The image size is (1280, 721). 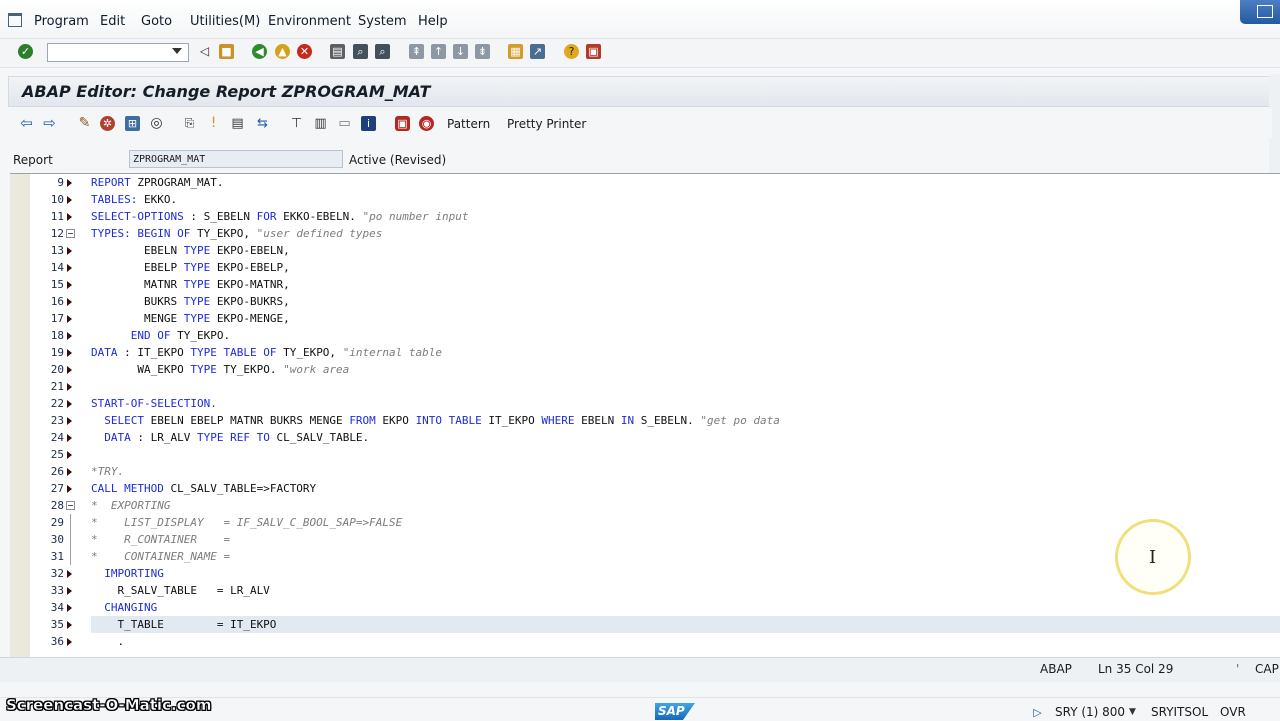 What do you see at coordinates (282, 51) in the screenshot?
I see `exit-icon: ▲` at bounding box center [282, 51].